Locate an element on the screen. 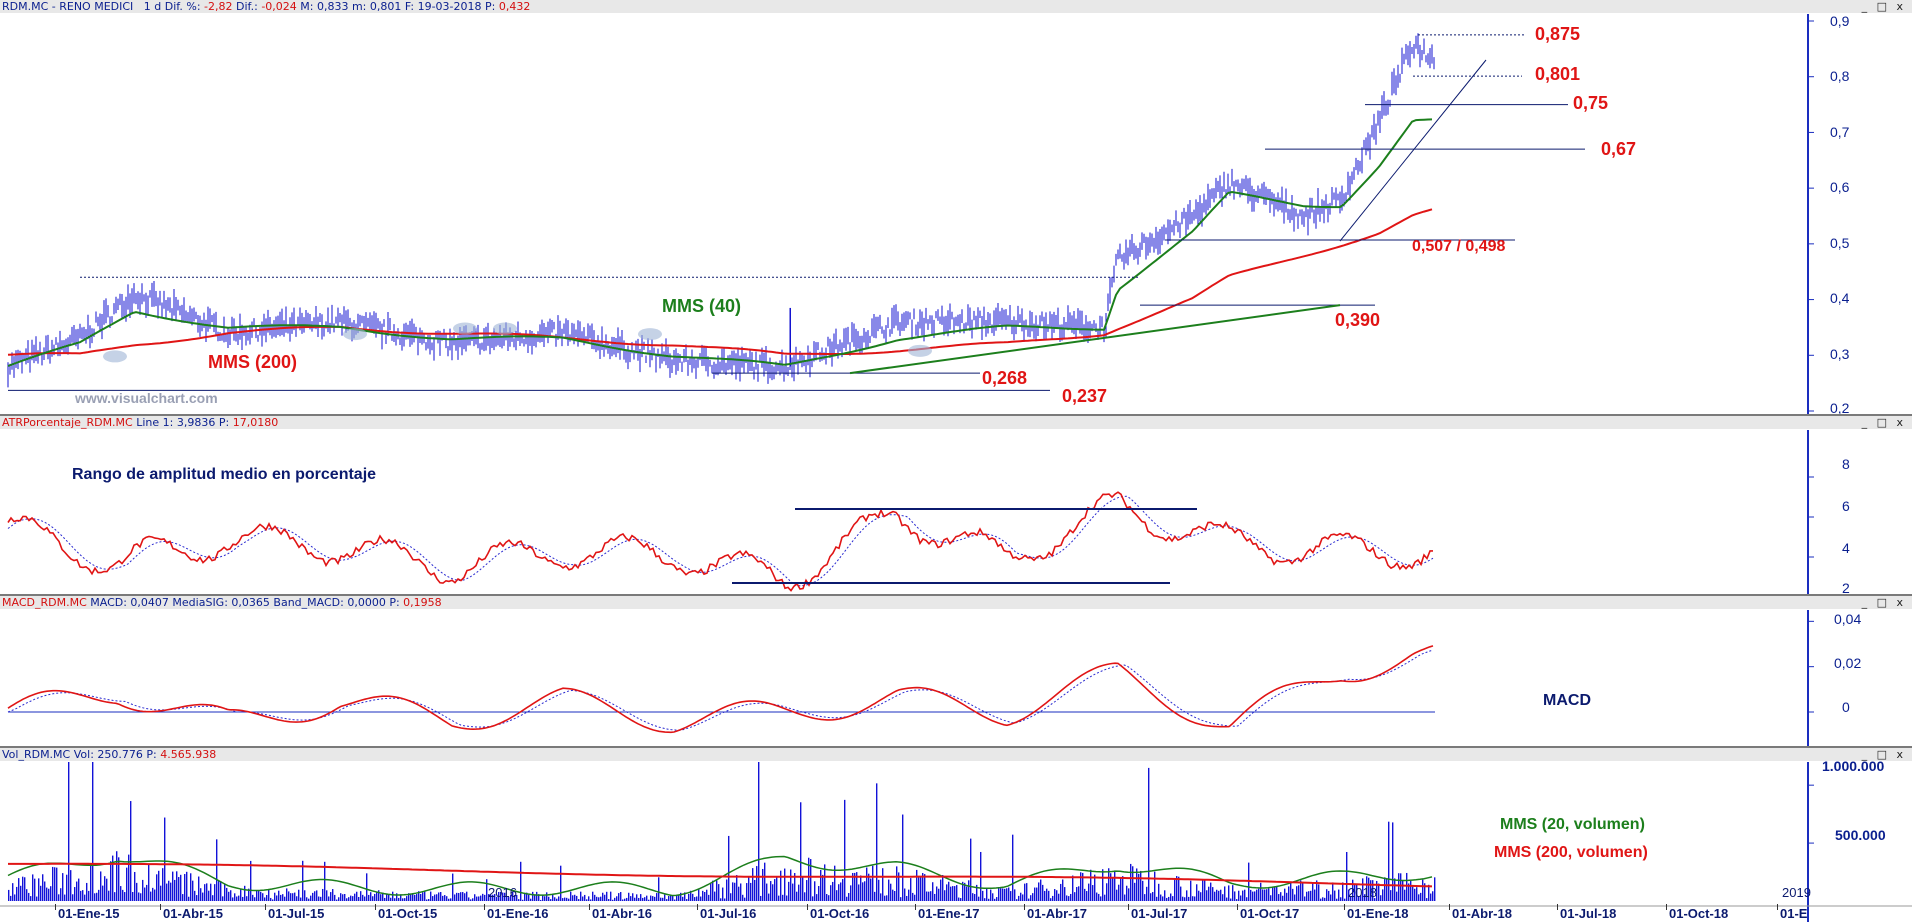  atr-ytick: 4 is located at coordinates (1846, 548).